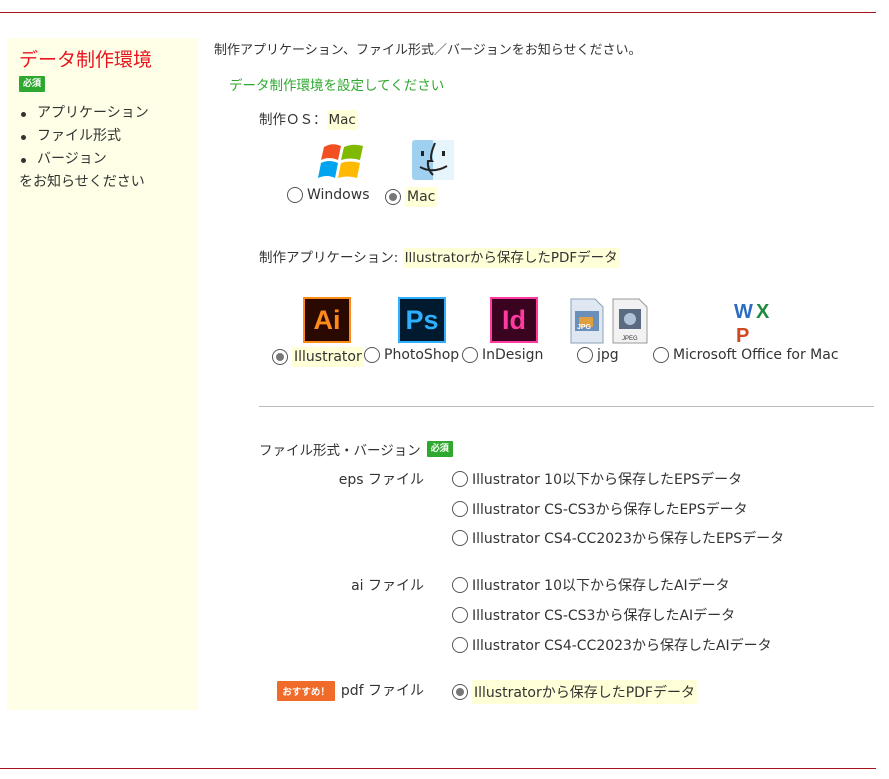 This screenshot has height=779, width=889. I want to click on required-badge: 必須, so click(32, 84).